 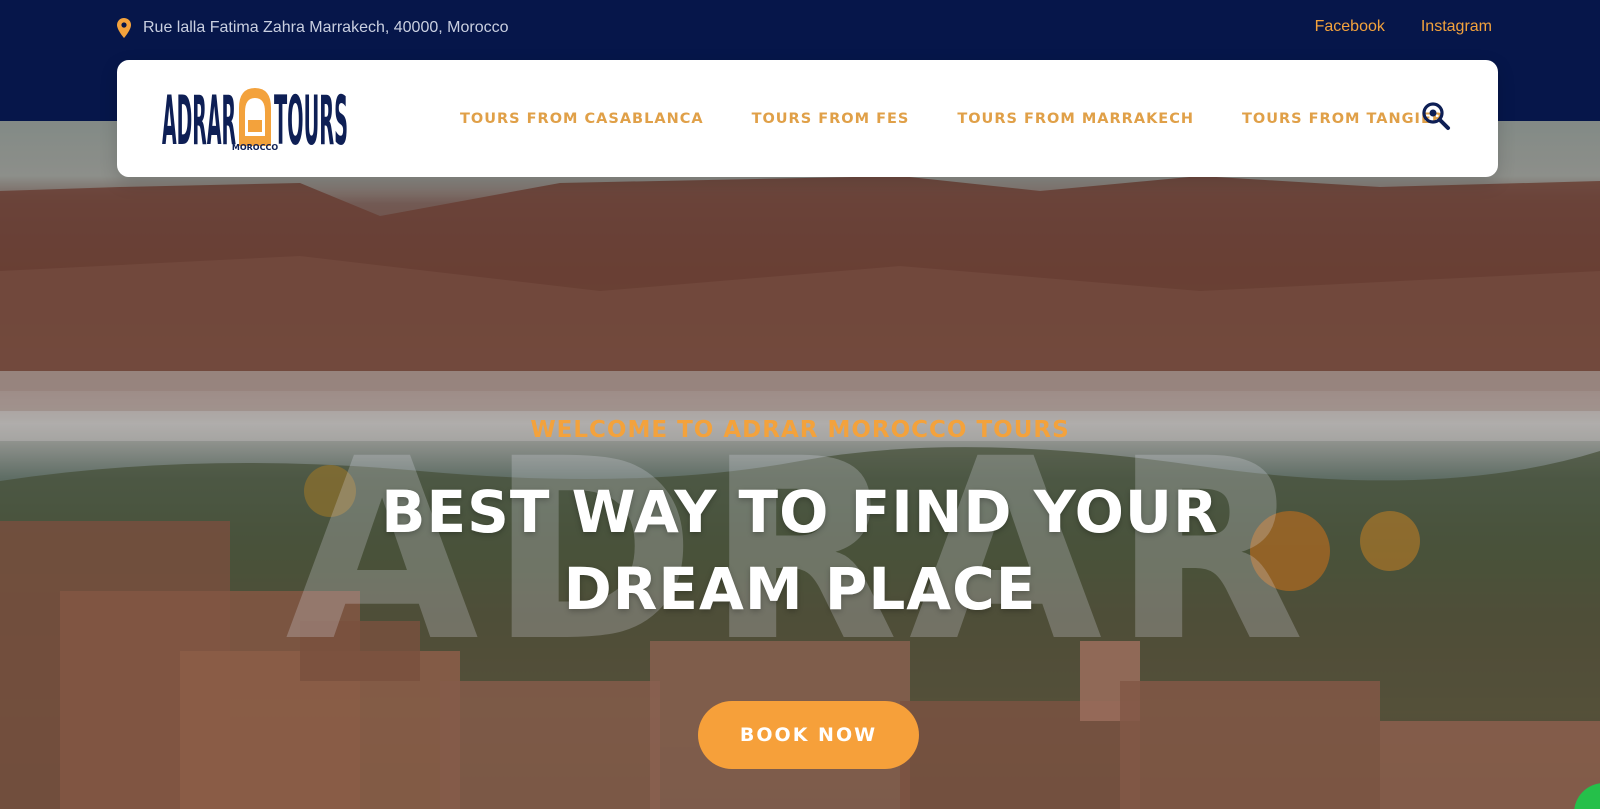 I want to click on nav-tours-casablanca: TOURS FROM CASABLANCA, so click(x=582, y=119).